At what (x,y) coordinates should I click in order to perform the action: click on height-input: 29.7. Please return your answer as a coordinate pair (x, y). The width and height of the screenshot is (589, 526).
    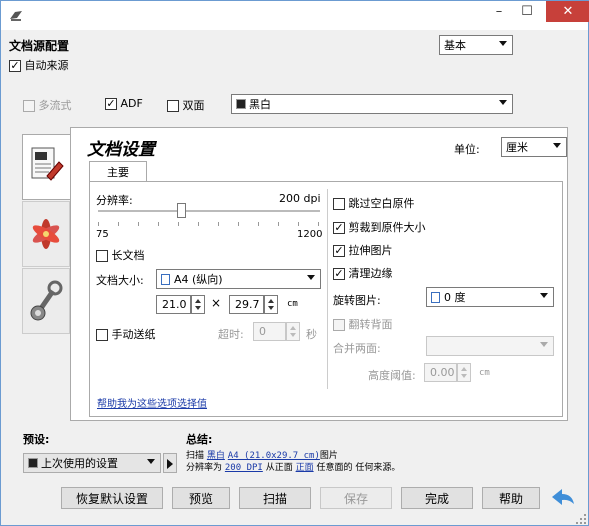
    Looking at the image, I should click on (246, 304).